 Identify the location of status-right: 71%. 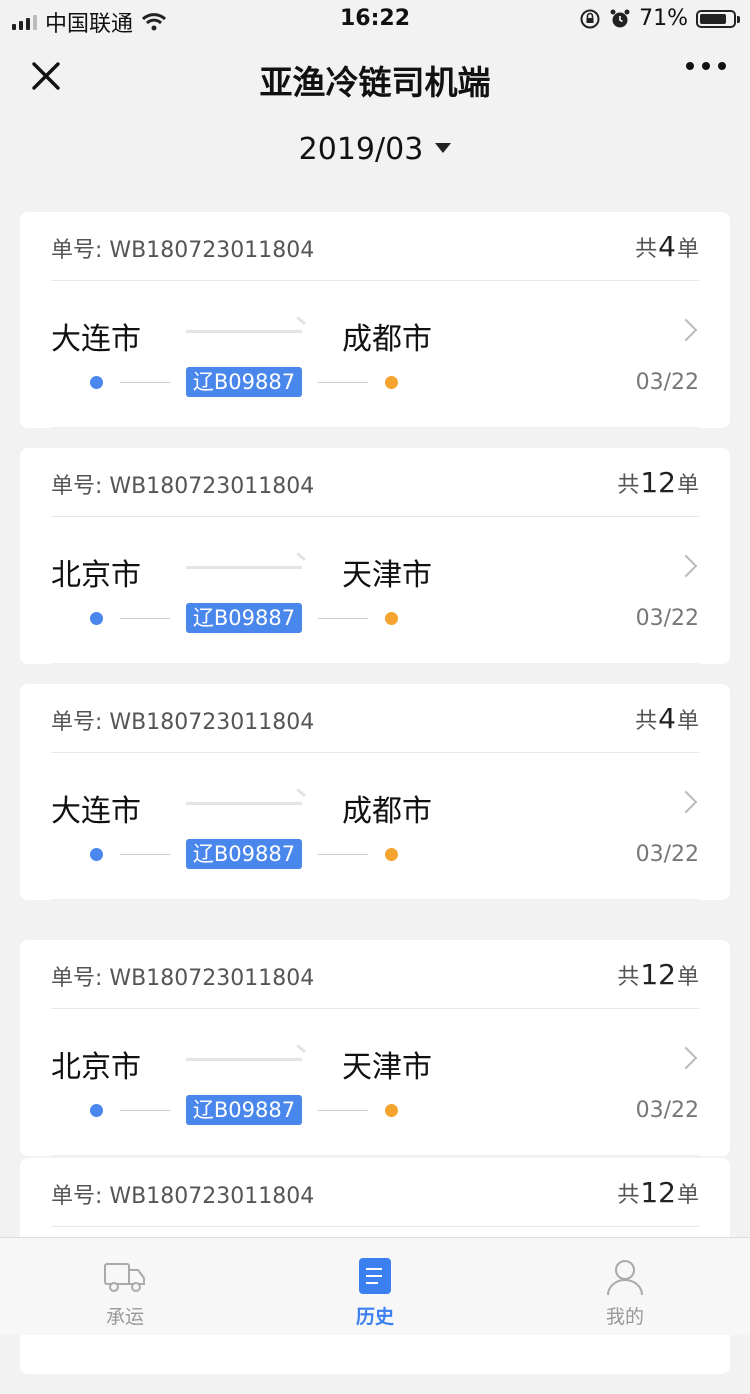
(659, 18).